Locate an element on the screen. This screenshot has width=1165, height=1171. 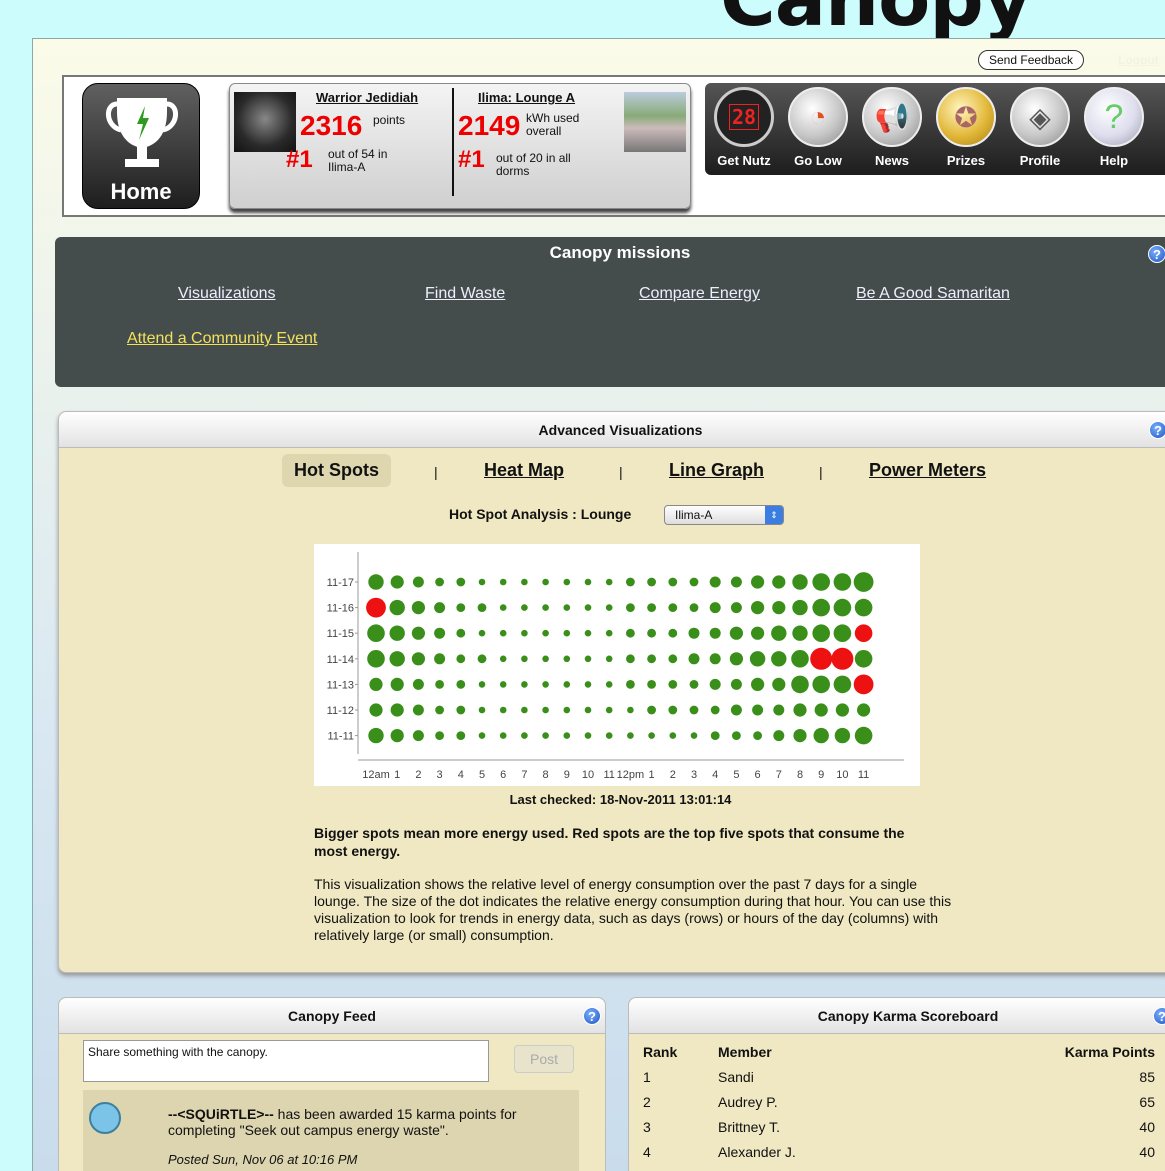
table-row: 2 Audrey P. 65 is located at coordinates (899, 1101).